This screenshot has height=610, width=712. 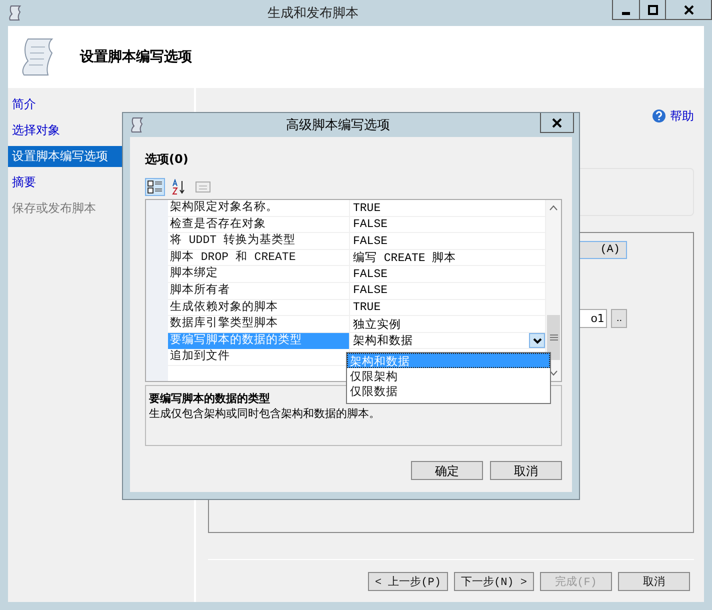 What do you see at coordinates (258, 258) in the screenshot?
I see `property-name: 脚本 DROP 和 CREATE` at bounding box center [258, 258].